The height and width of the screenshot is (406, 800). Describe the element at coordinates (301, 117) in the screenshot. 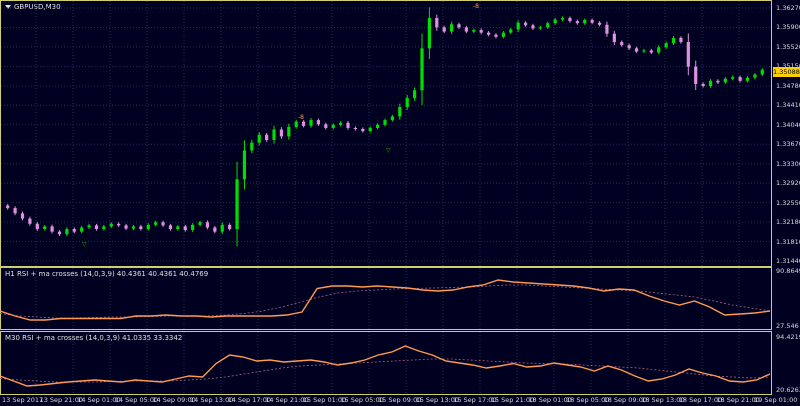

I see `fractal-label: -8` at that location.